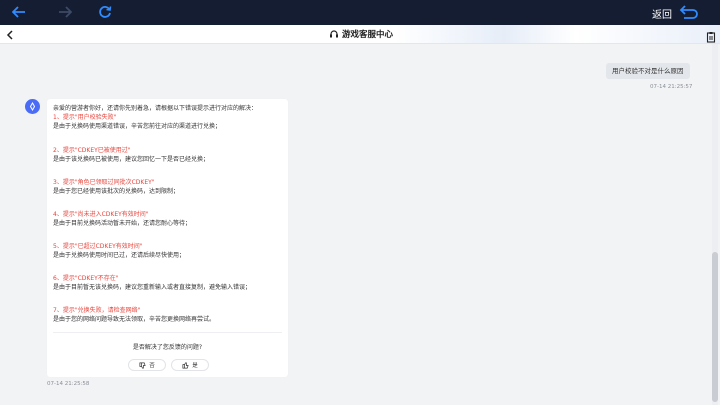  Describe the element at coordinates (167, 332) in the screenshot. I see `divider` at that location.